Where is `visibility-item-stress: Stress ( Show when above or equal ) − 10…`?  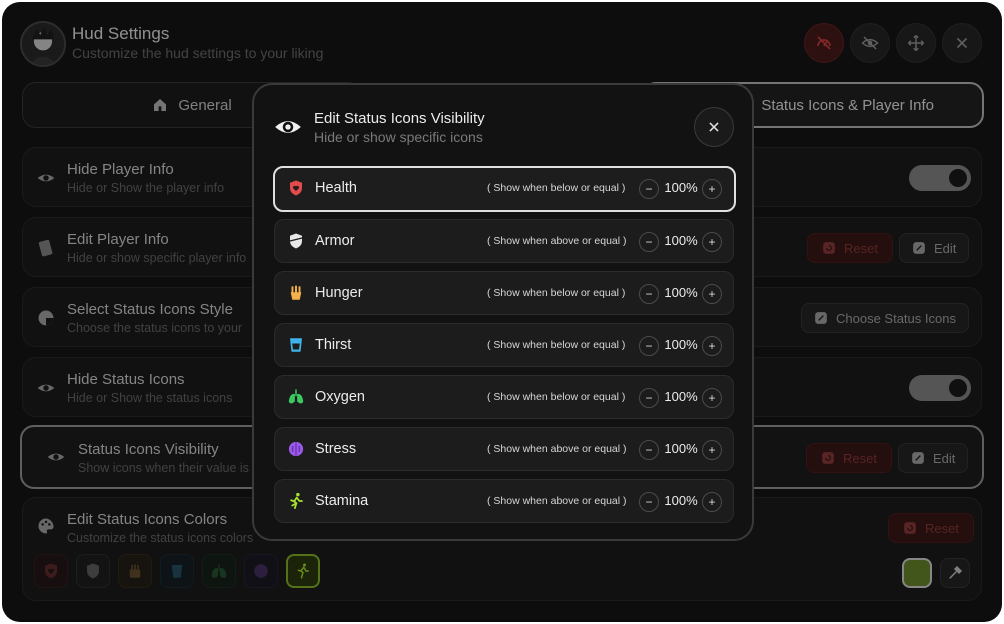 visibility-item-stress: Stress ( Show when above or equal ) − 10… is located at coordinates (504, 449).